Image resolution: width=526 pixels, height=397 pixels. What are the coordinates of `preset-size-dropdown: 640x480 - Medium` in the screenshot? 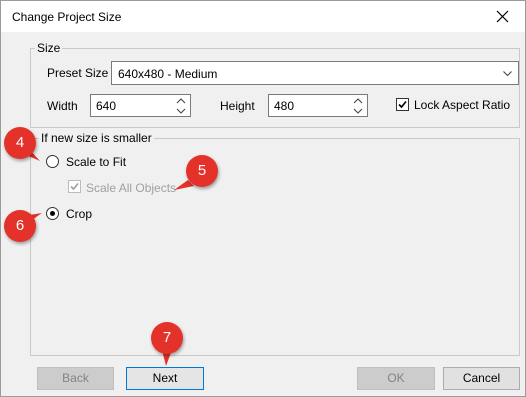 It's located at (315, 73).